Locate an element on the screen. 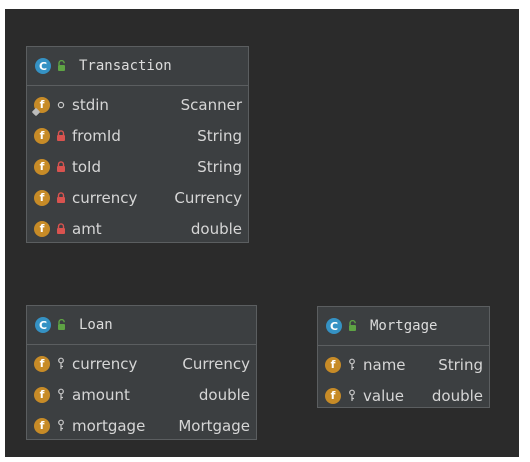 This screenshot has height=462, width=530. field-row: f mortgage Mortgage is located at coordinates (141, 425).